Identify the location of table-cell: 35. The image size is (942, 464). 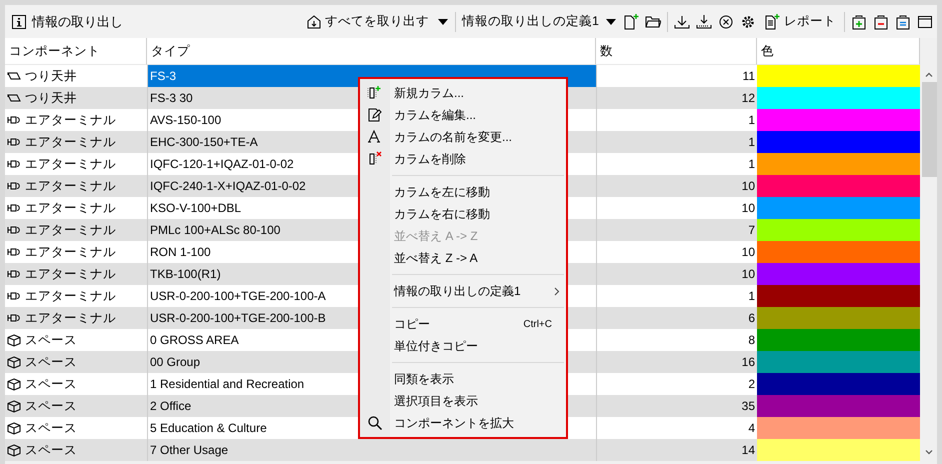
(676, 406).